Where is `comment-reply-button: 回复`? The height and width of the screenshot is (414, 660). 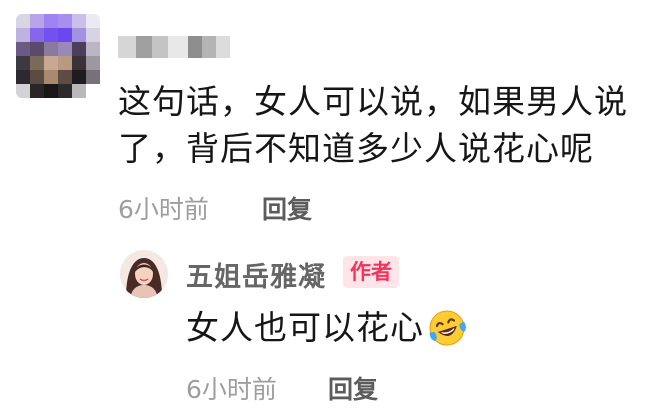 comment-reply-button: 回复 is located at coordinates (287, 208).